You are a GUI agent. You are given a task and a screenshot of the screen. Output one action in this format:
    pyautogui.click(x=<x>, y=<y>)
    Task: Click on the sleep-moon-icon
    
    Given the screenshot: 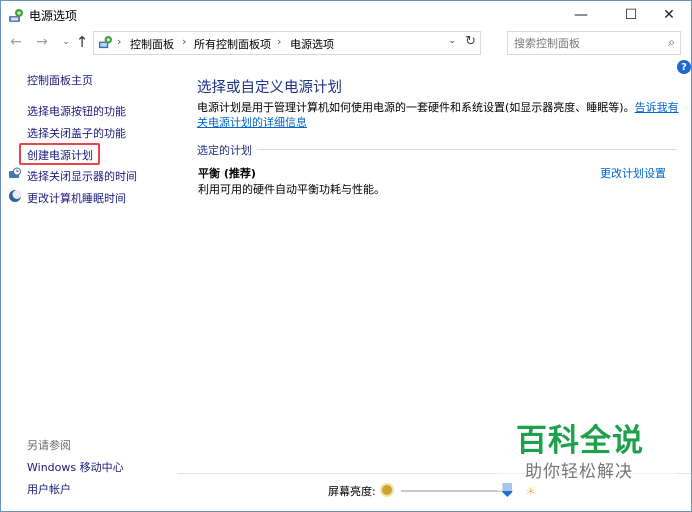 What is the action you would take?
    pyautogui.click(x=15, y=196)
    